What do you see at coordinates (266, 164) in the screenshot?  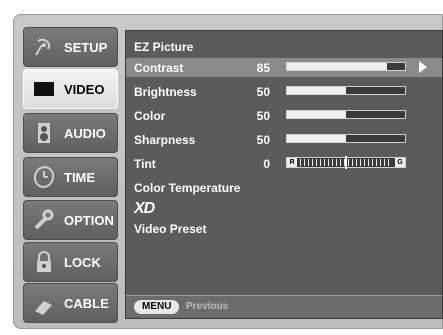 I see `tint-value: 0` at bounding box center [266, 164].